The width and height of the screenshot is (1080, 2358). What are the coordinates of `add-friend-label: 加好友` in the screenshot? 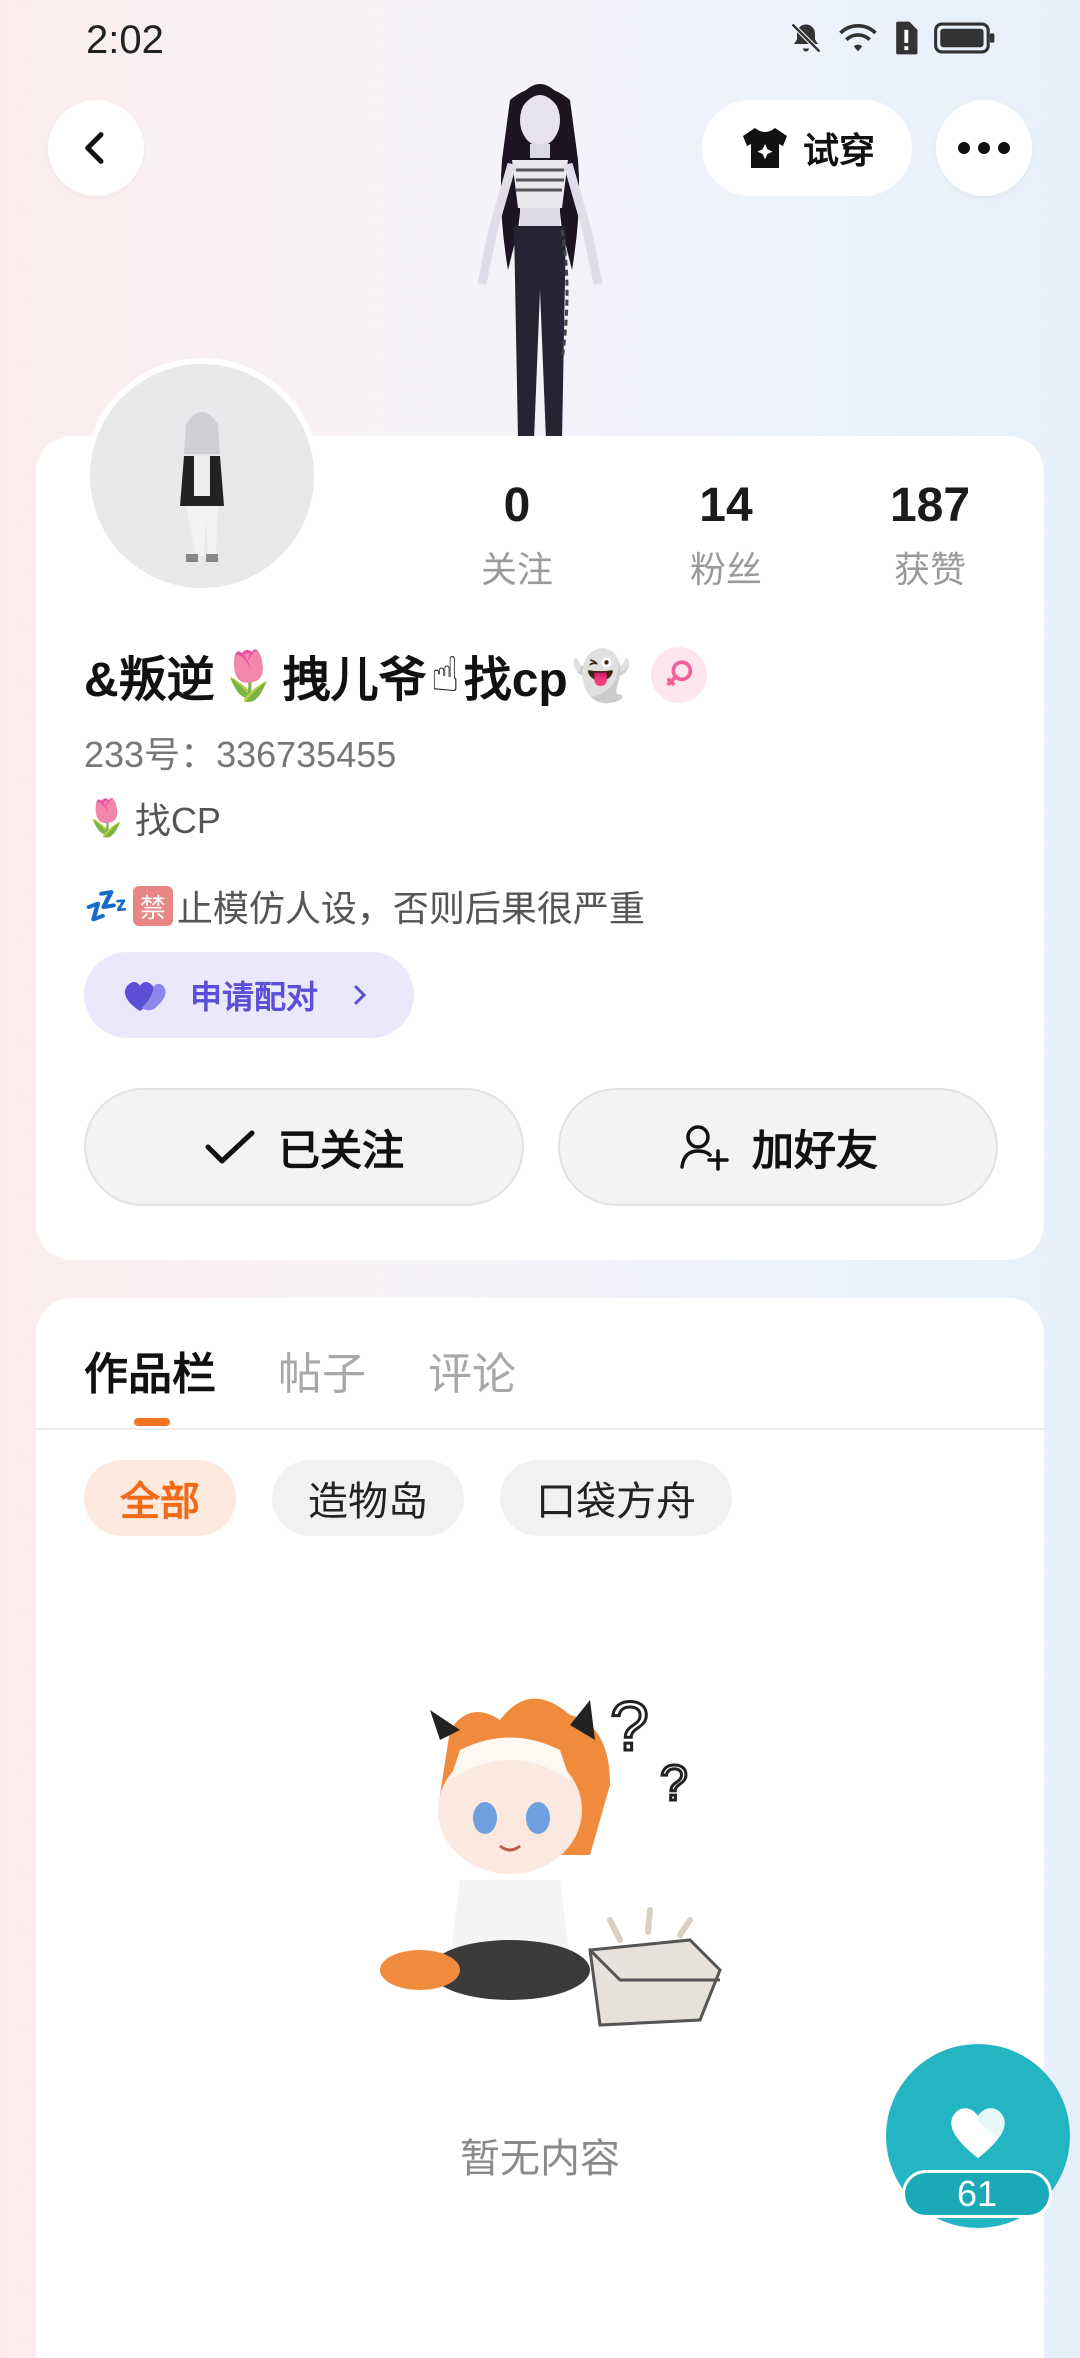 It's located at (814, 1150).